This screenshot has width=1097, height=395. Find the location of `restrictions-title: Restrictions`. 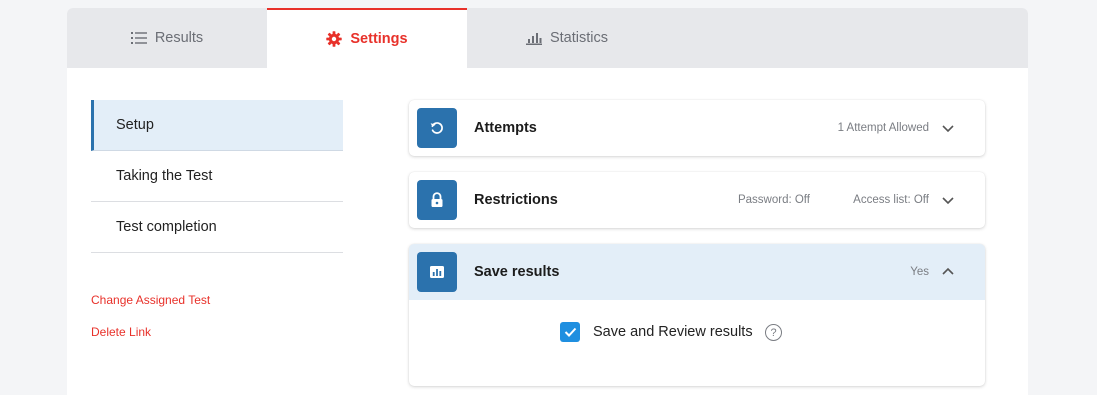

restrictions-title: Restrictions is located at coordinates (516, 200).